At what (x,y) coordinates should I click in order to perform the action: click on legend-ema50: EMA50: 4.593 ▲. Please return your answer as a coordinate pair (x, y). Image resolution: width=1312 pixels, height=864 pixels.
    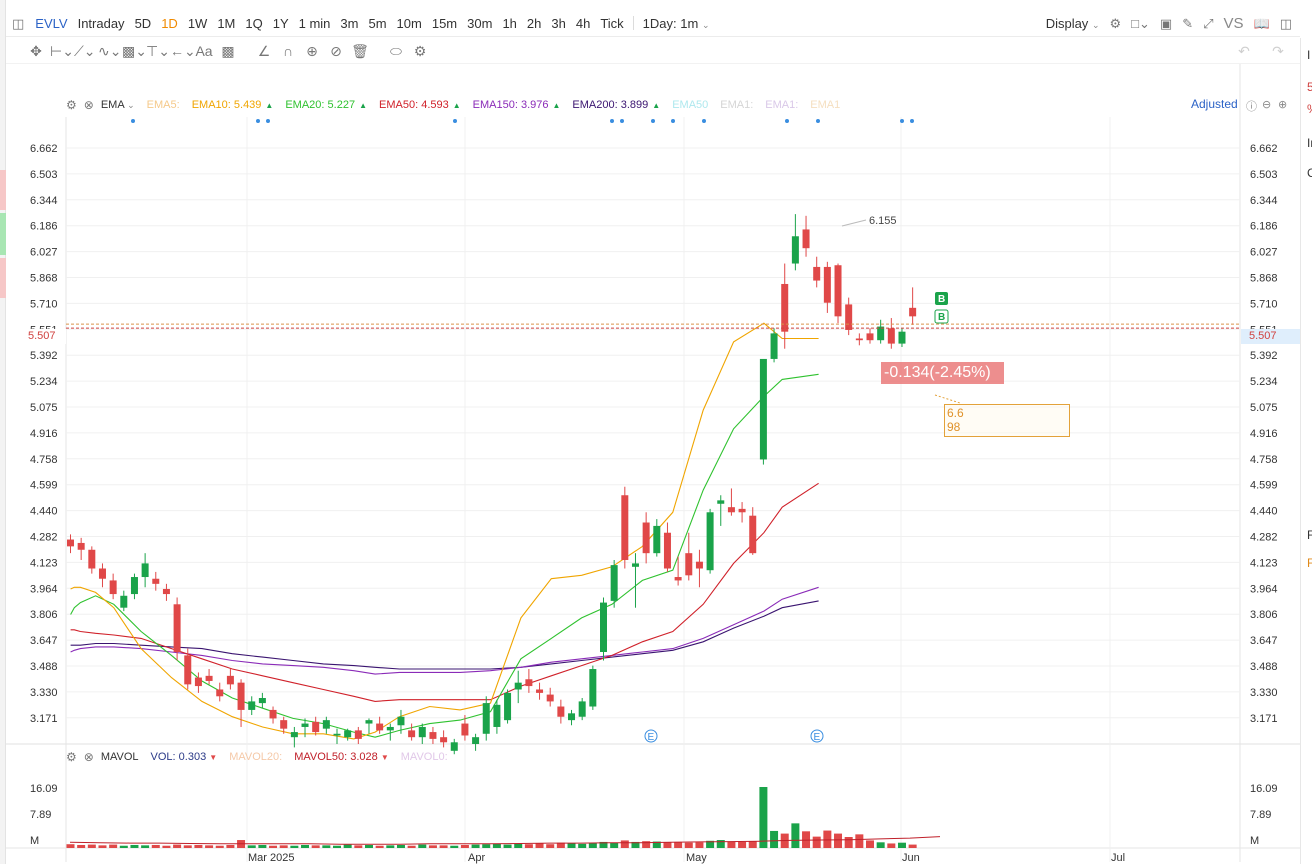
    Looking at the image, I should click on (420, 105).